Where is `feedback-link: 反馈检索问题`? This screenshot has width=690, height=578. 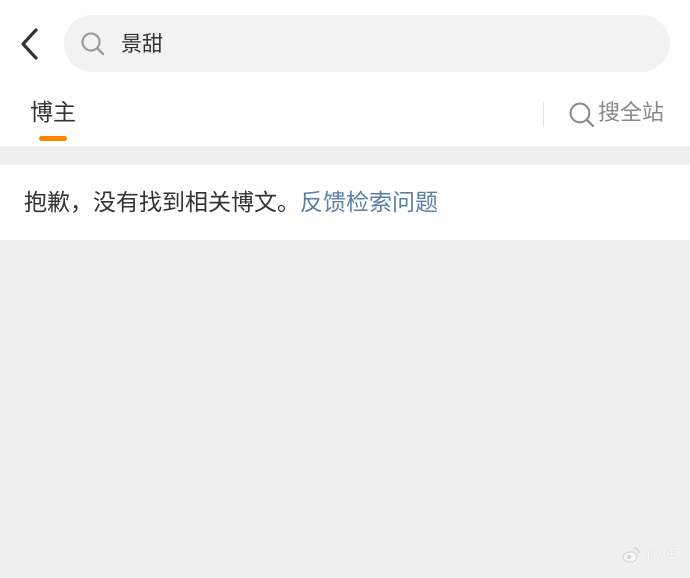 feedback-link: 反馈检索问题 is located at coordinates (369, 203).